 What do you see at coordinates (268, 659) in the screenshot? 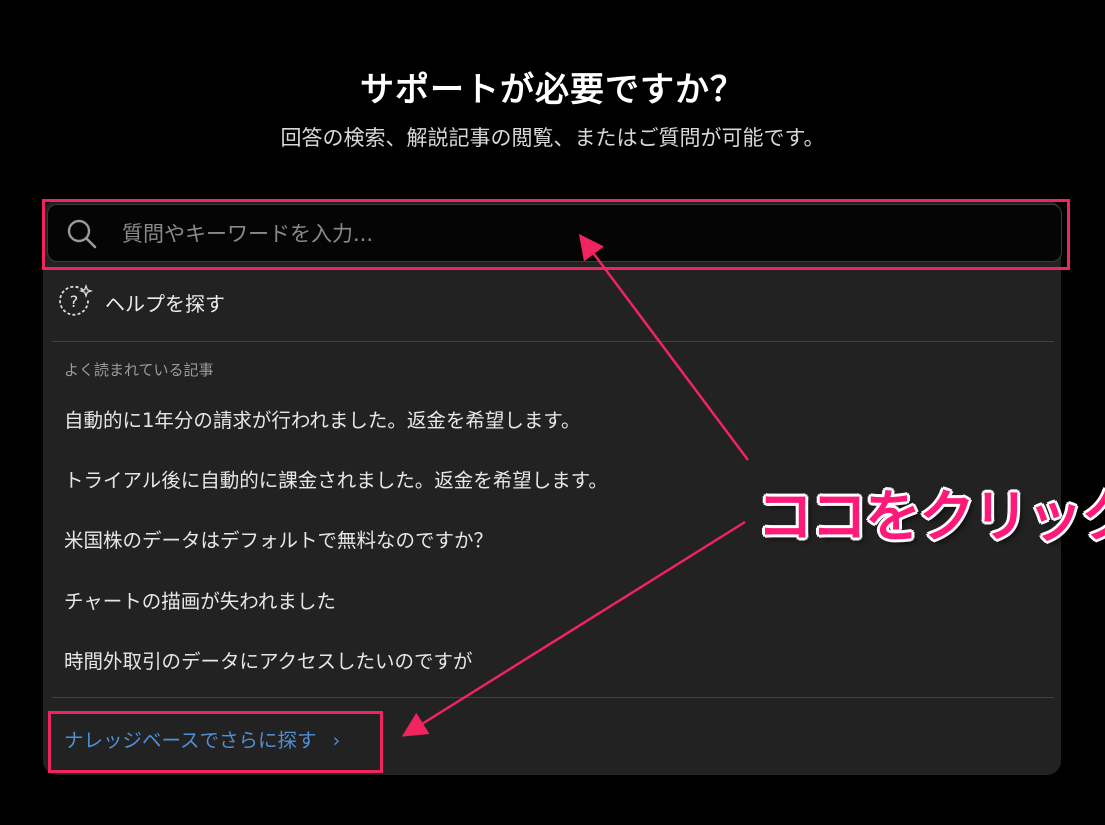
I see `article-link: 時間外取引のデータにアクセスしたいのですが` at bounding box center [268, 659].